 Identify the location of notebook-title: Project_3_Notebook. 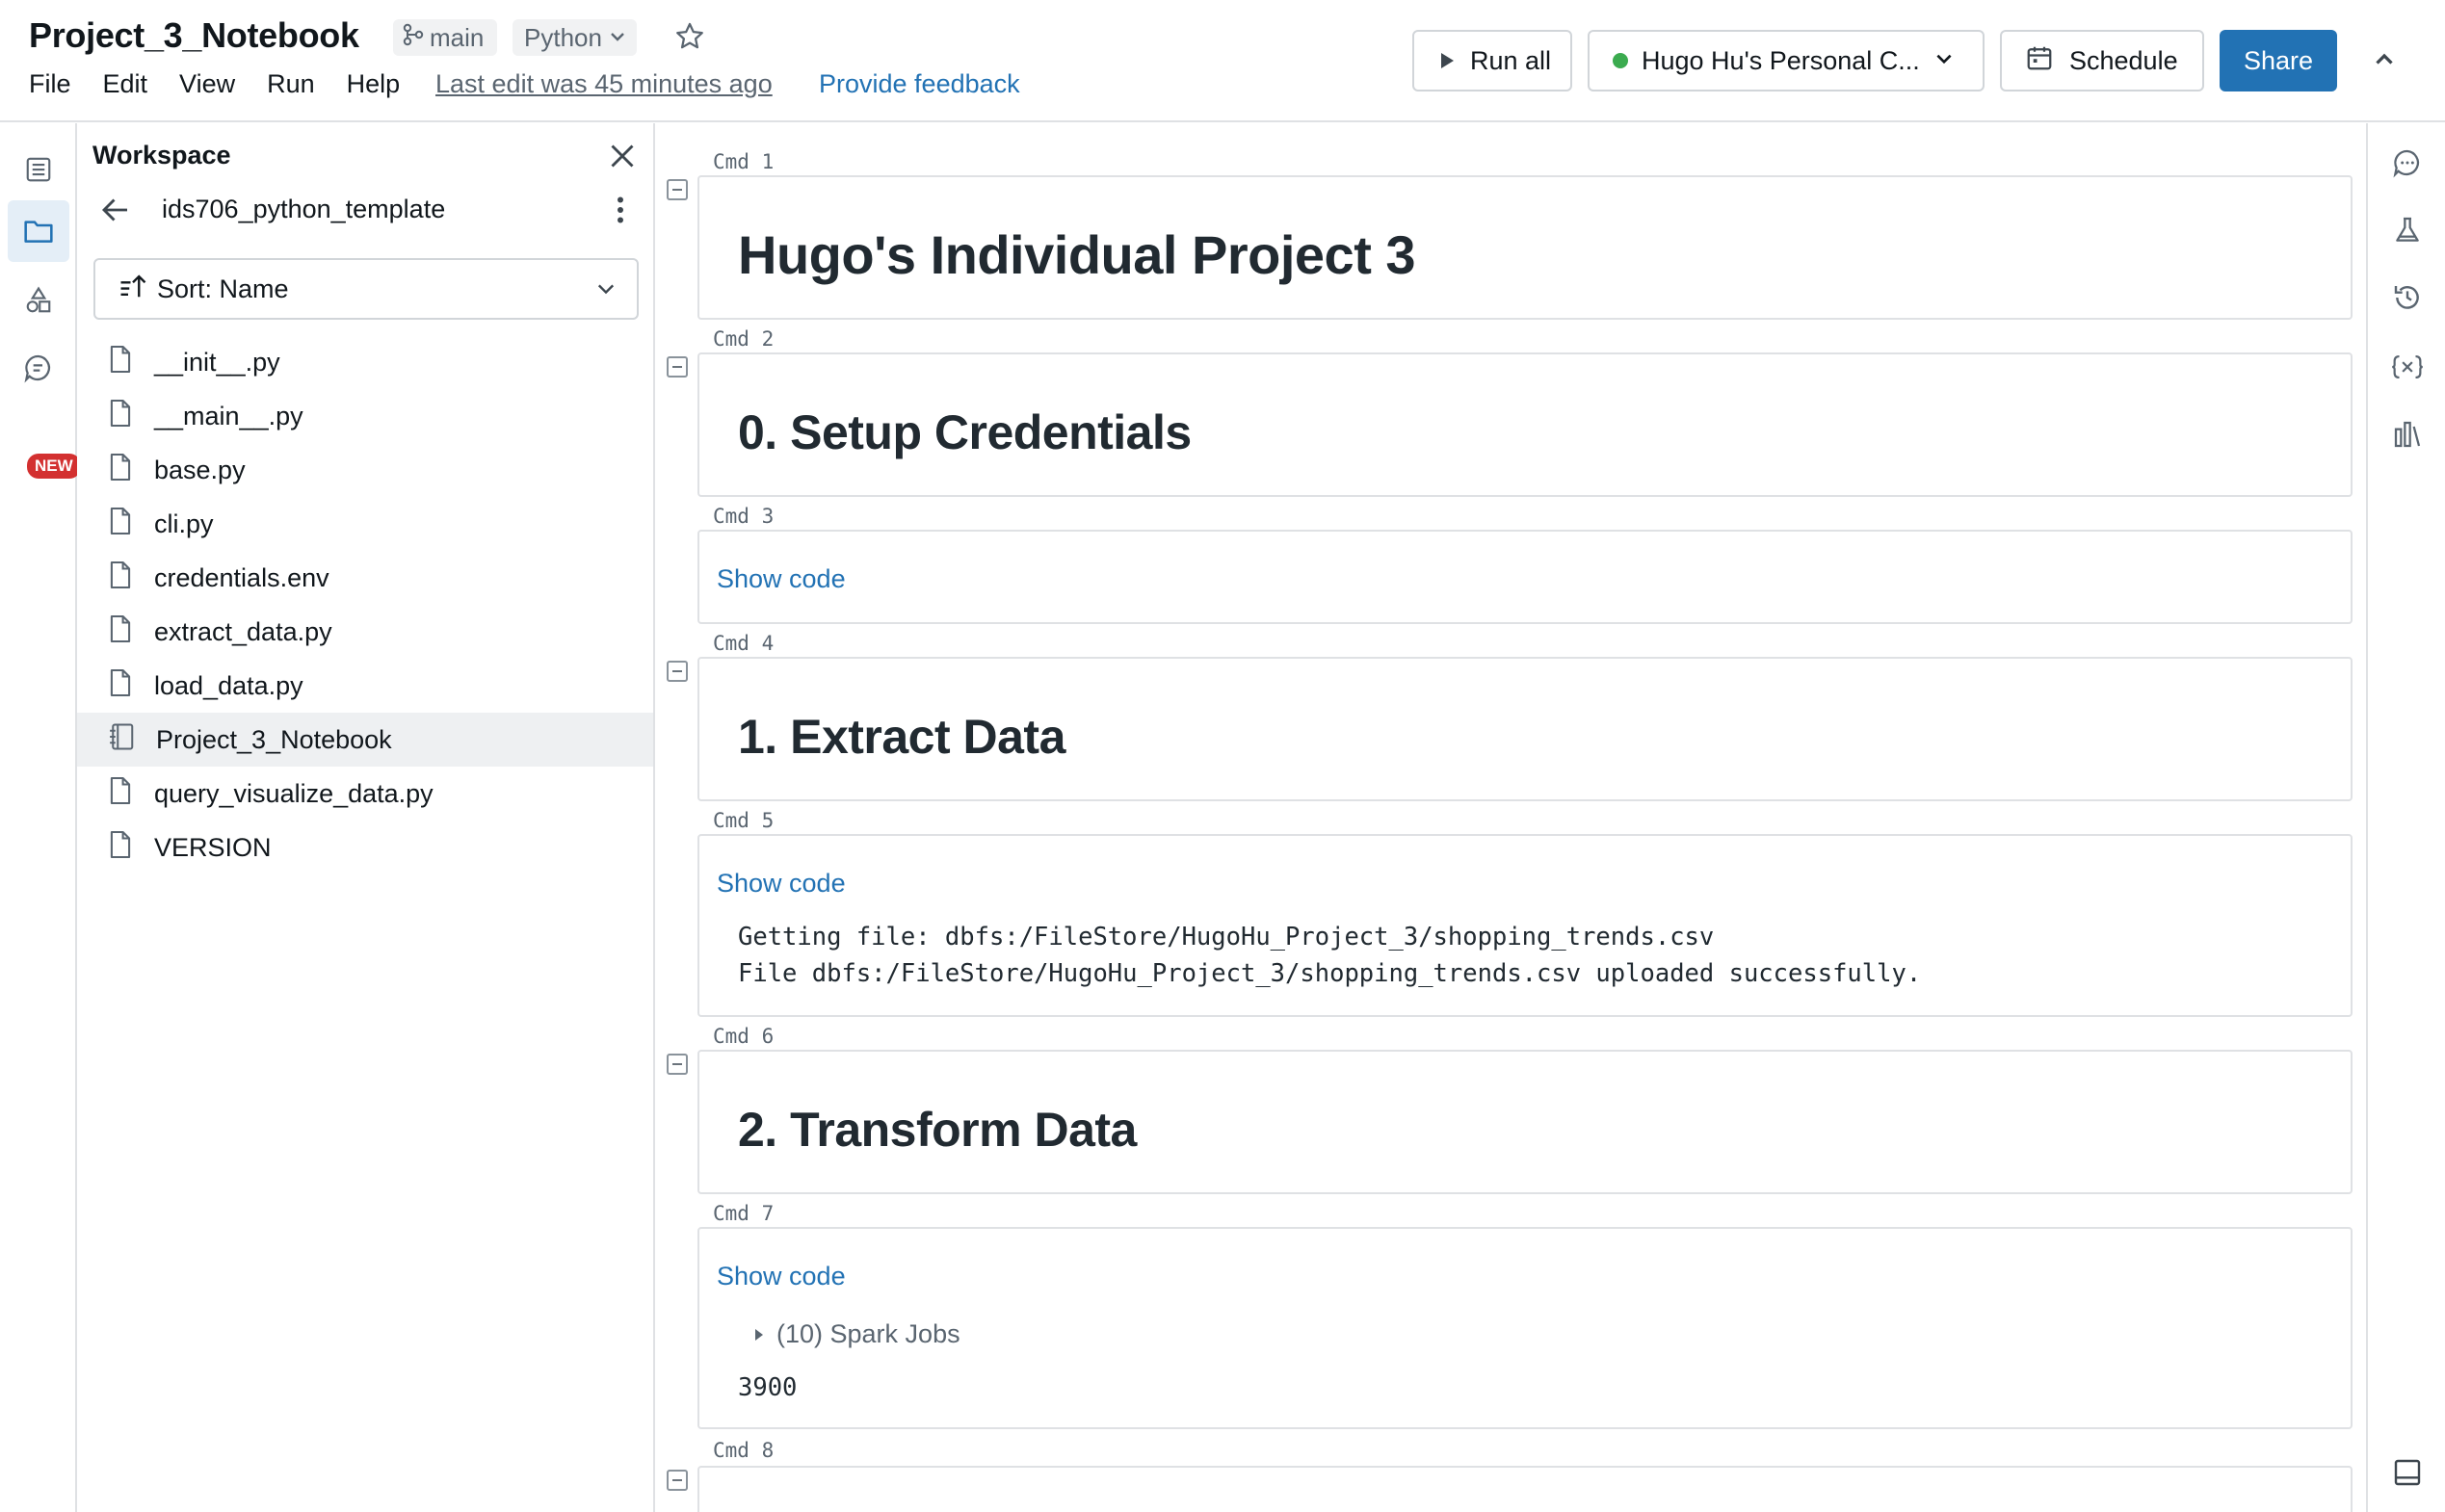
(194, 35).